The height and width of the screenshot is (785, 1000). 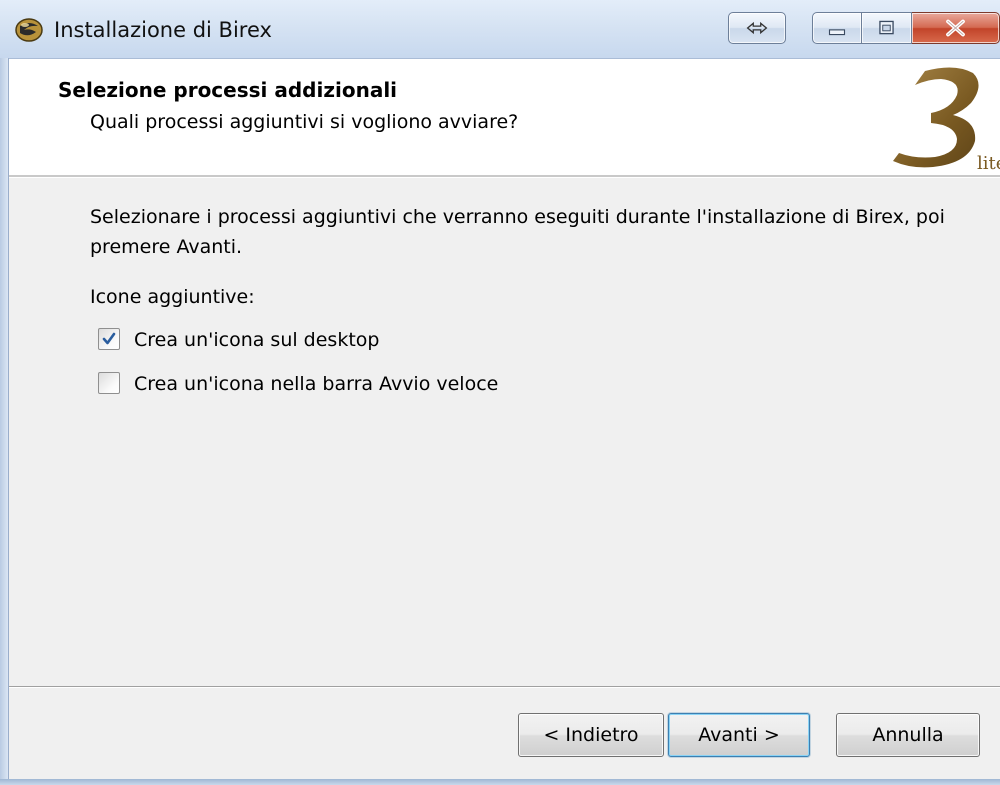 I want to click on desktop-icon-label: Crea un'icona sul desktop, so click(x=256, y=340).